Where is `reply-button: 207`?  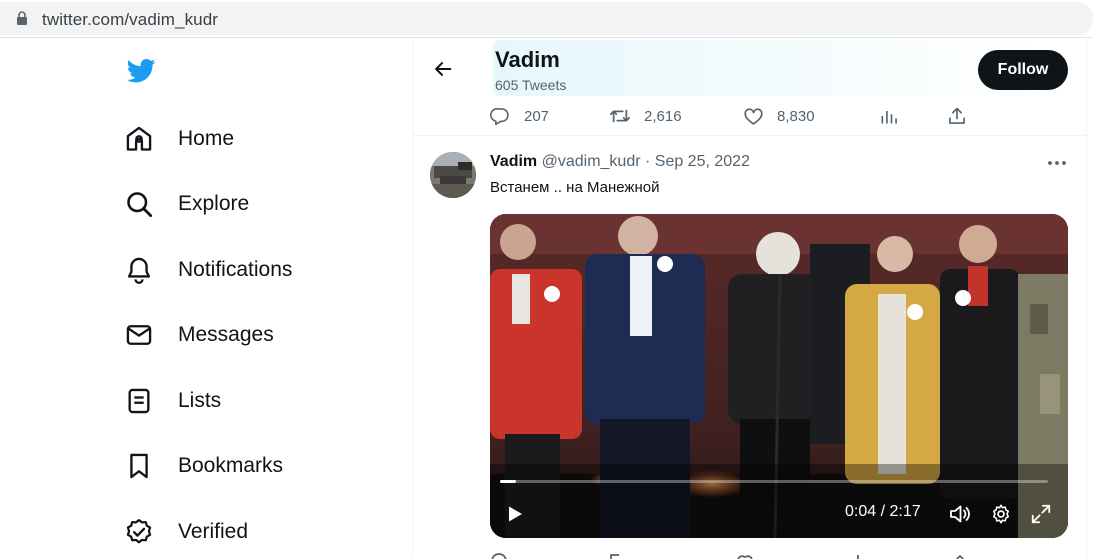 reply-button: 207 is located at coordinates (519, 116).